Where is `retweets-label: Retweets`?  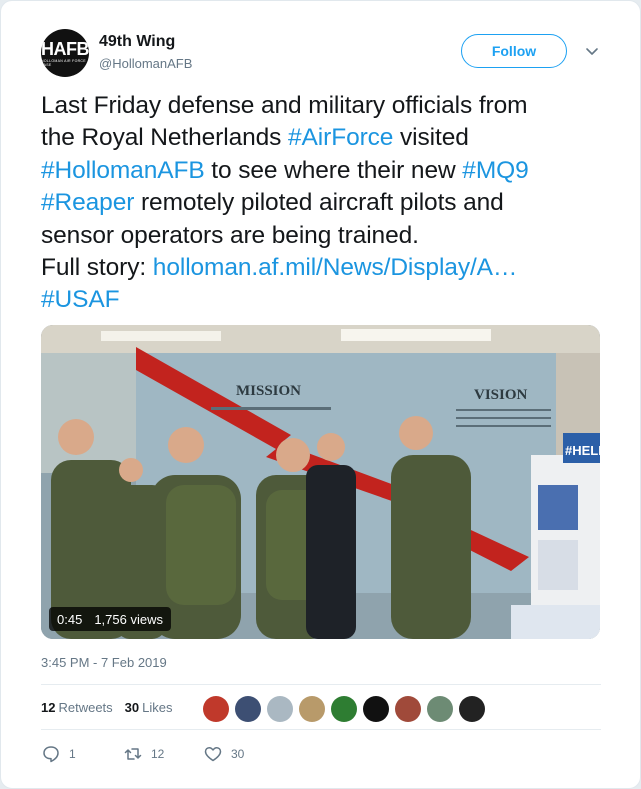
retweets-label: Retweets is located at coordinates (85, 707).